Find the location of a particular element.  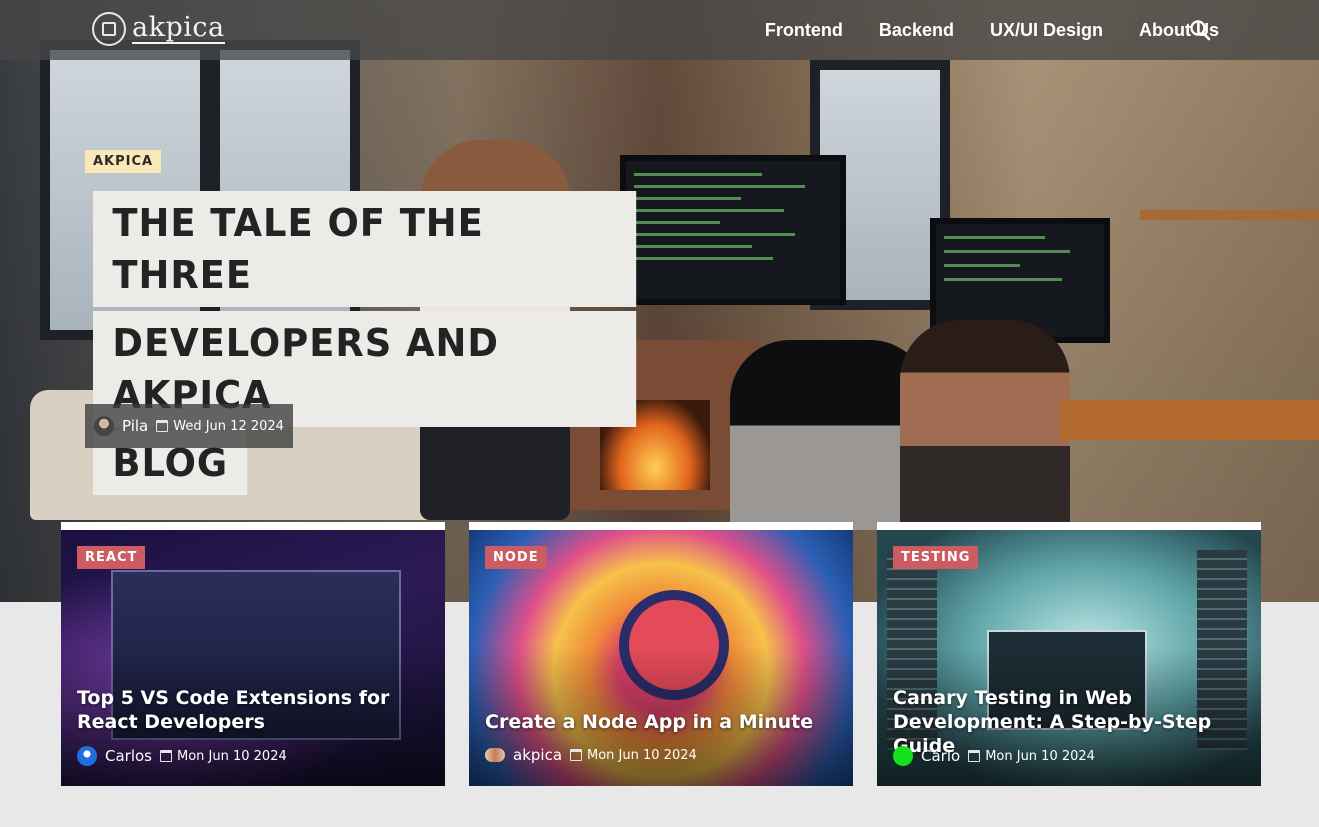

hero-author: Pila is located at coordinates (135, 426).